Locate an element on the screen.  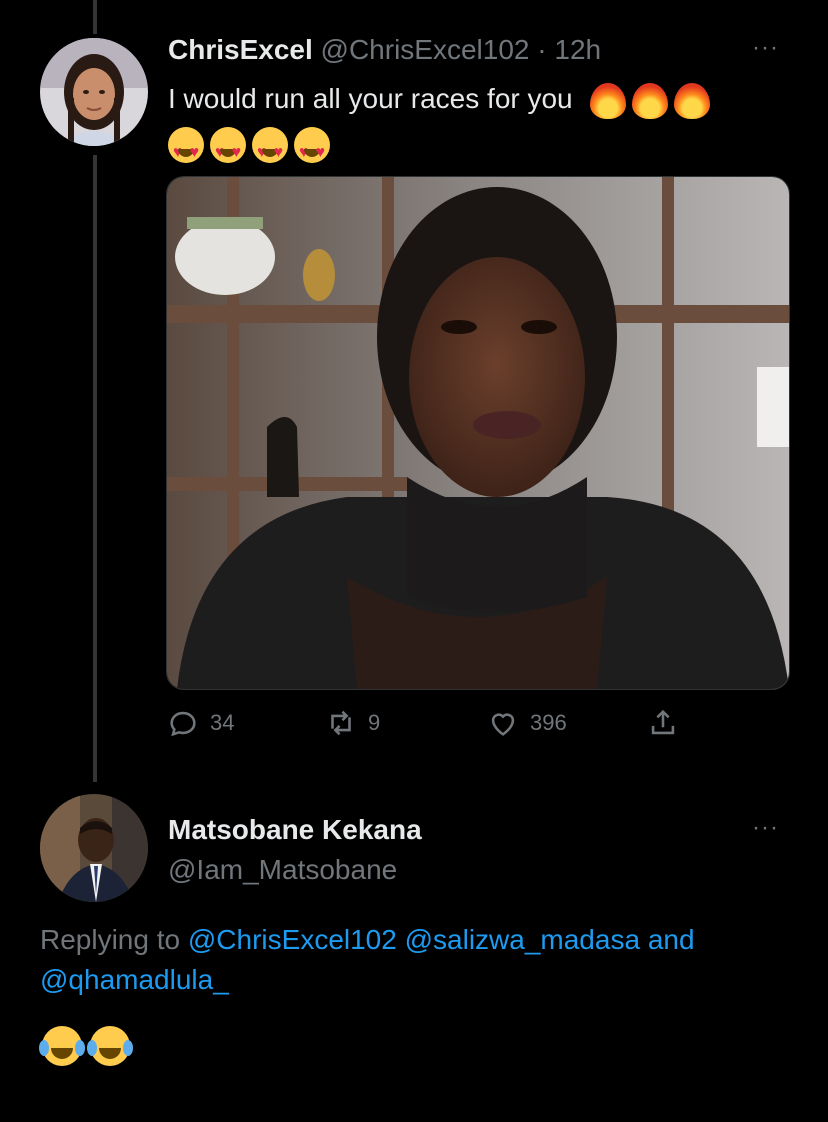
like-count: 396 is located at coordinates (548, 722).